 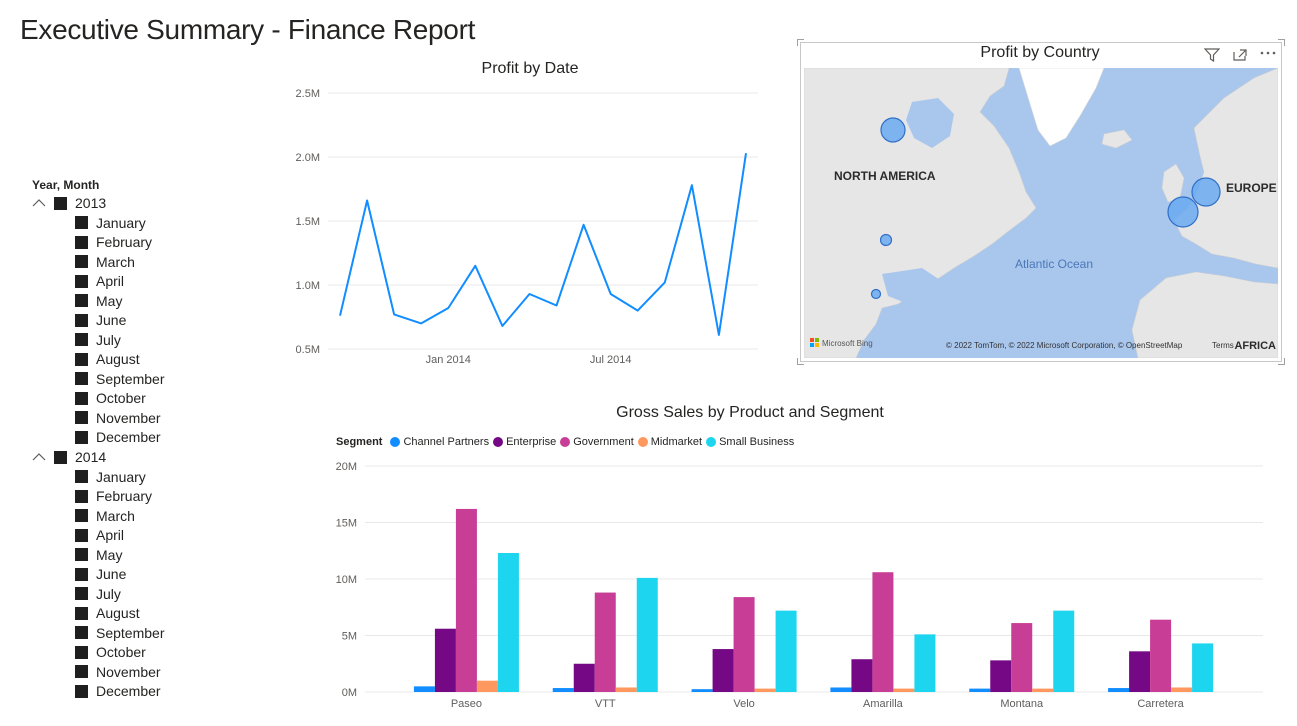 What do you see at coordinates (439, 442) in the screenshot?
I see `legend-item: Channel Partners` at bounding box center [439, 442].